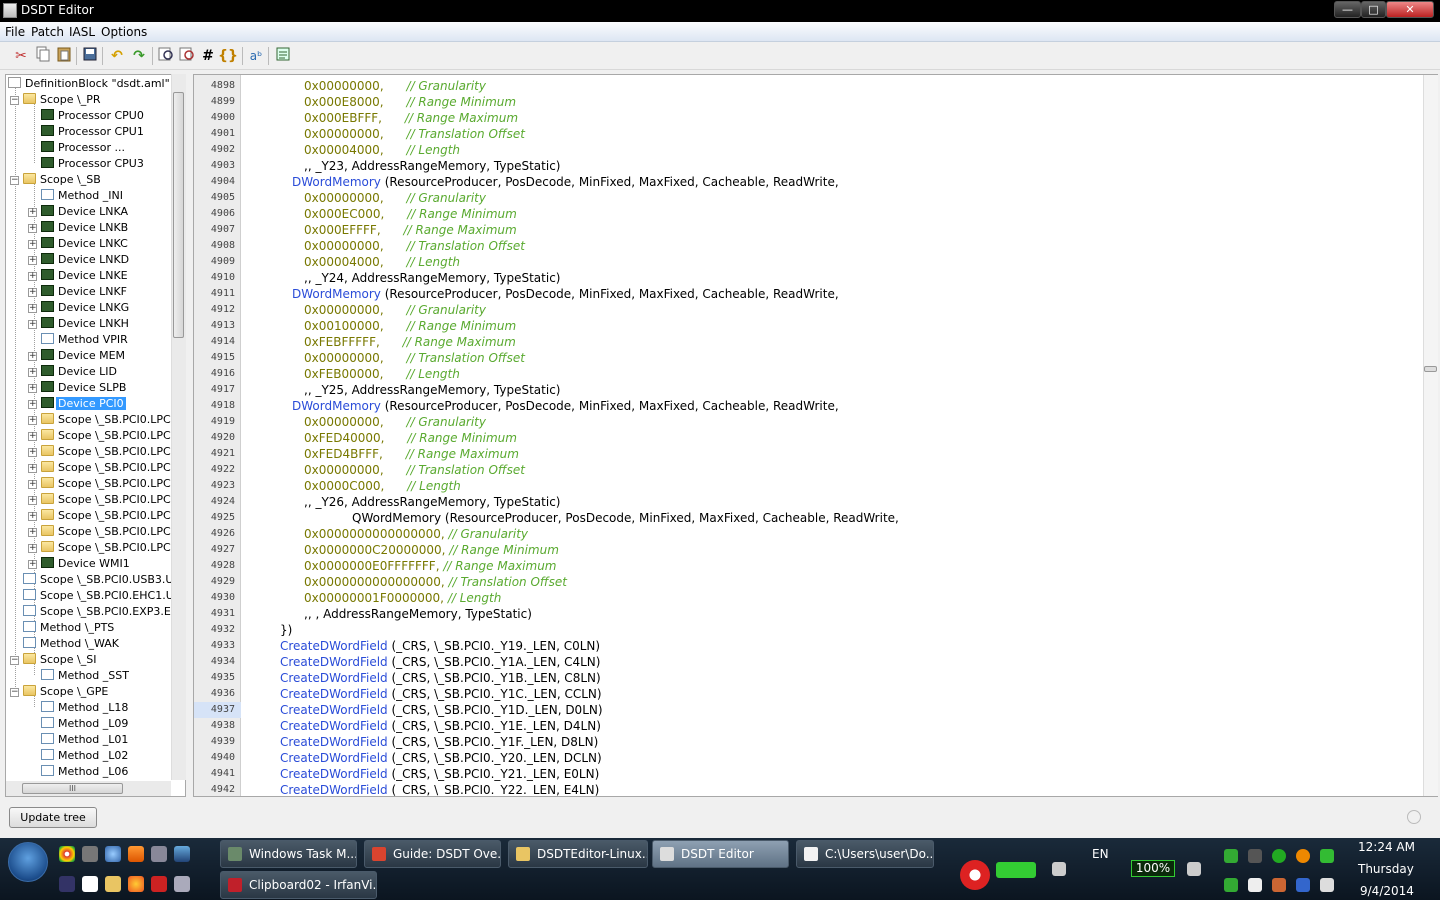 Image resolution: width=1440 pixels, height=900 pixels. Describe the element at coordinates (432, 502) in the screenshot. I see `code-line: ,, _Y26, AddressRangeMemory, TypeStatic)` at that location.